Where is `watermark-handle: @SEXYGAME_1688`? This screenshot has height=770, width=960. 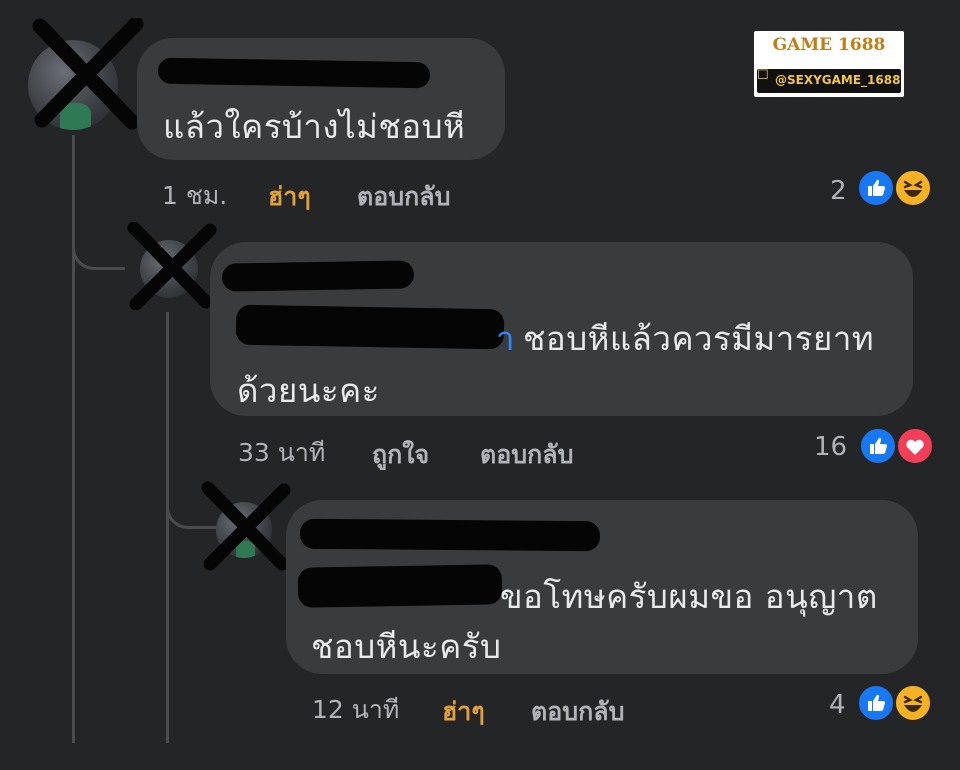 watermark-handle: @SEXYGAME_1688 is located at coordinates (838, 80).